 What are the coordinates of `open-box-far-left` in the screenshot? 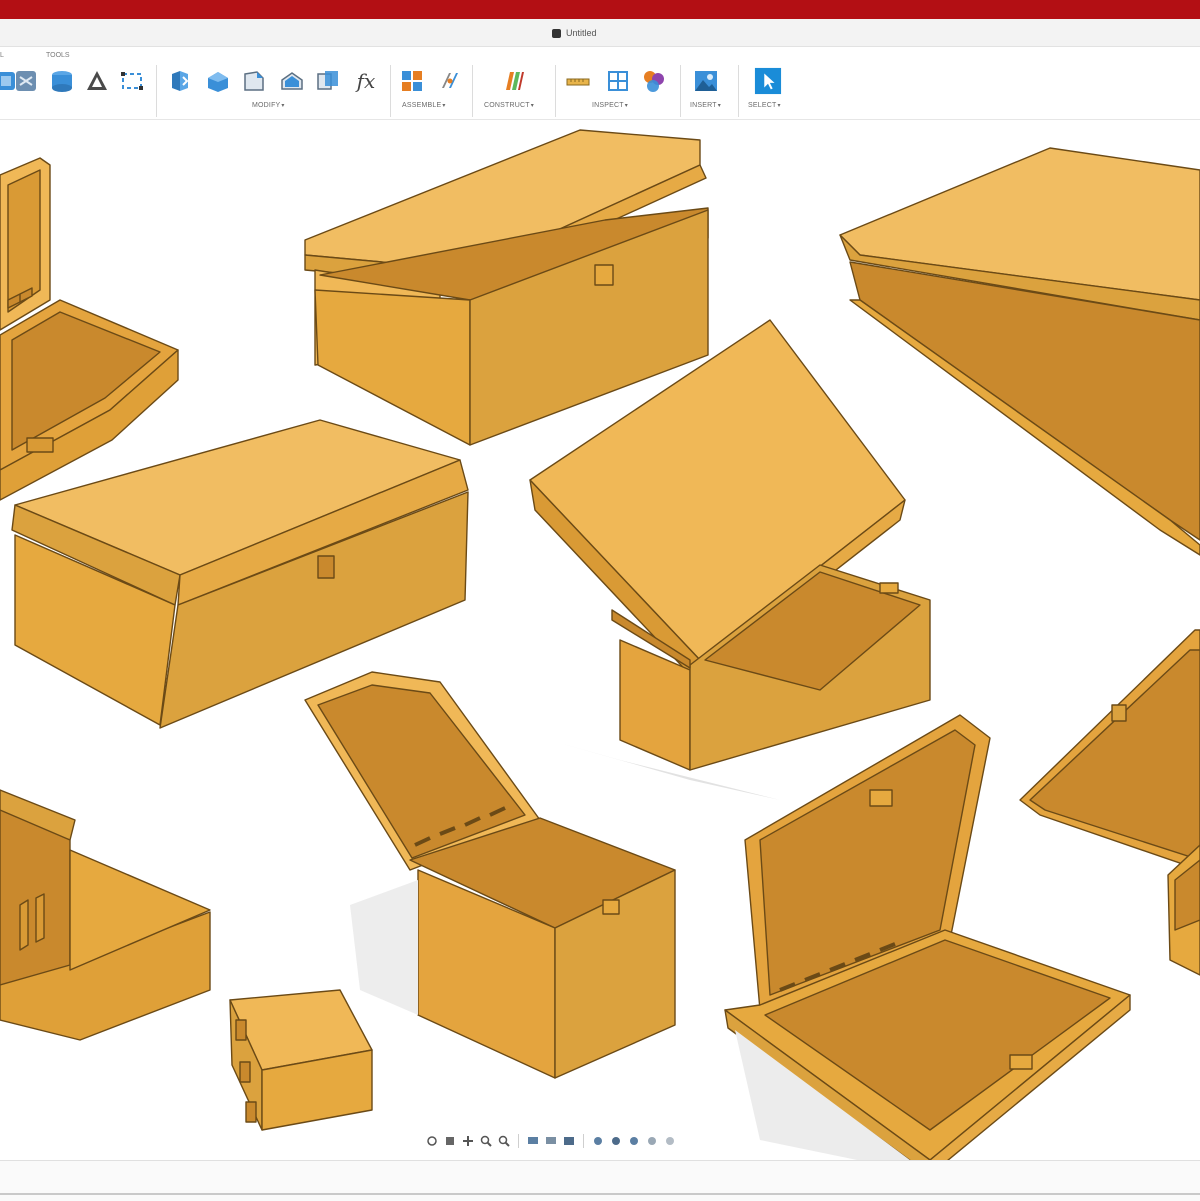 It's located at (89, 329).